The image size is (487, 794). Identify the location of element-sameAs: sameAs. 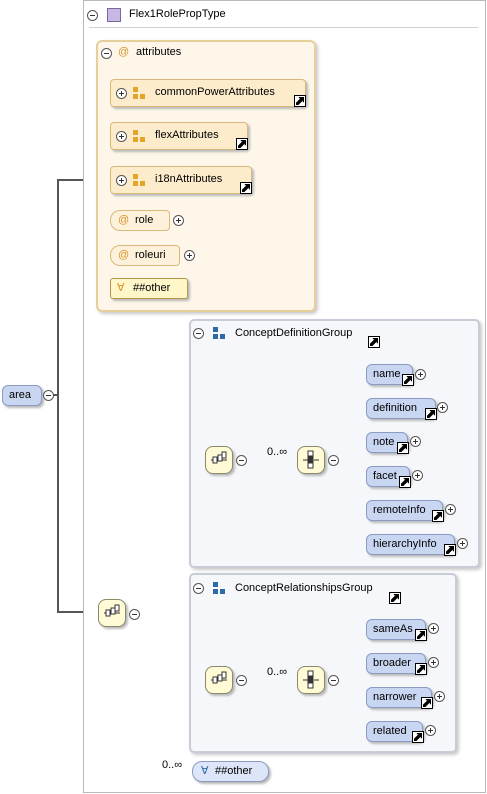
(396, 630).